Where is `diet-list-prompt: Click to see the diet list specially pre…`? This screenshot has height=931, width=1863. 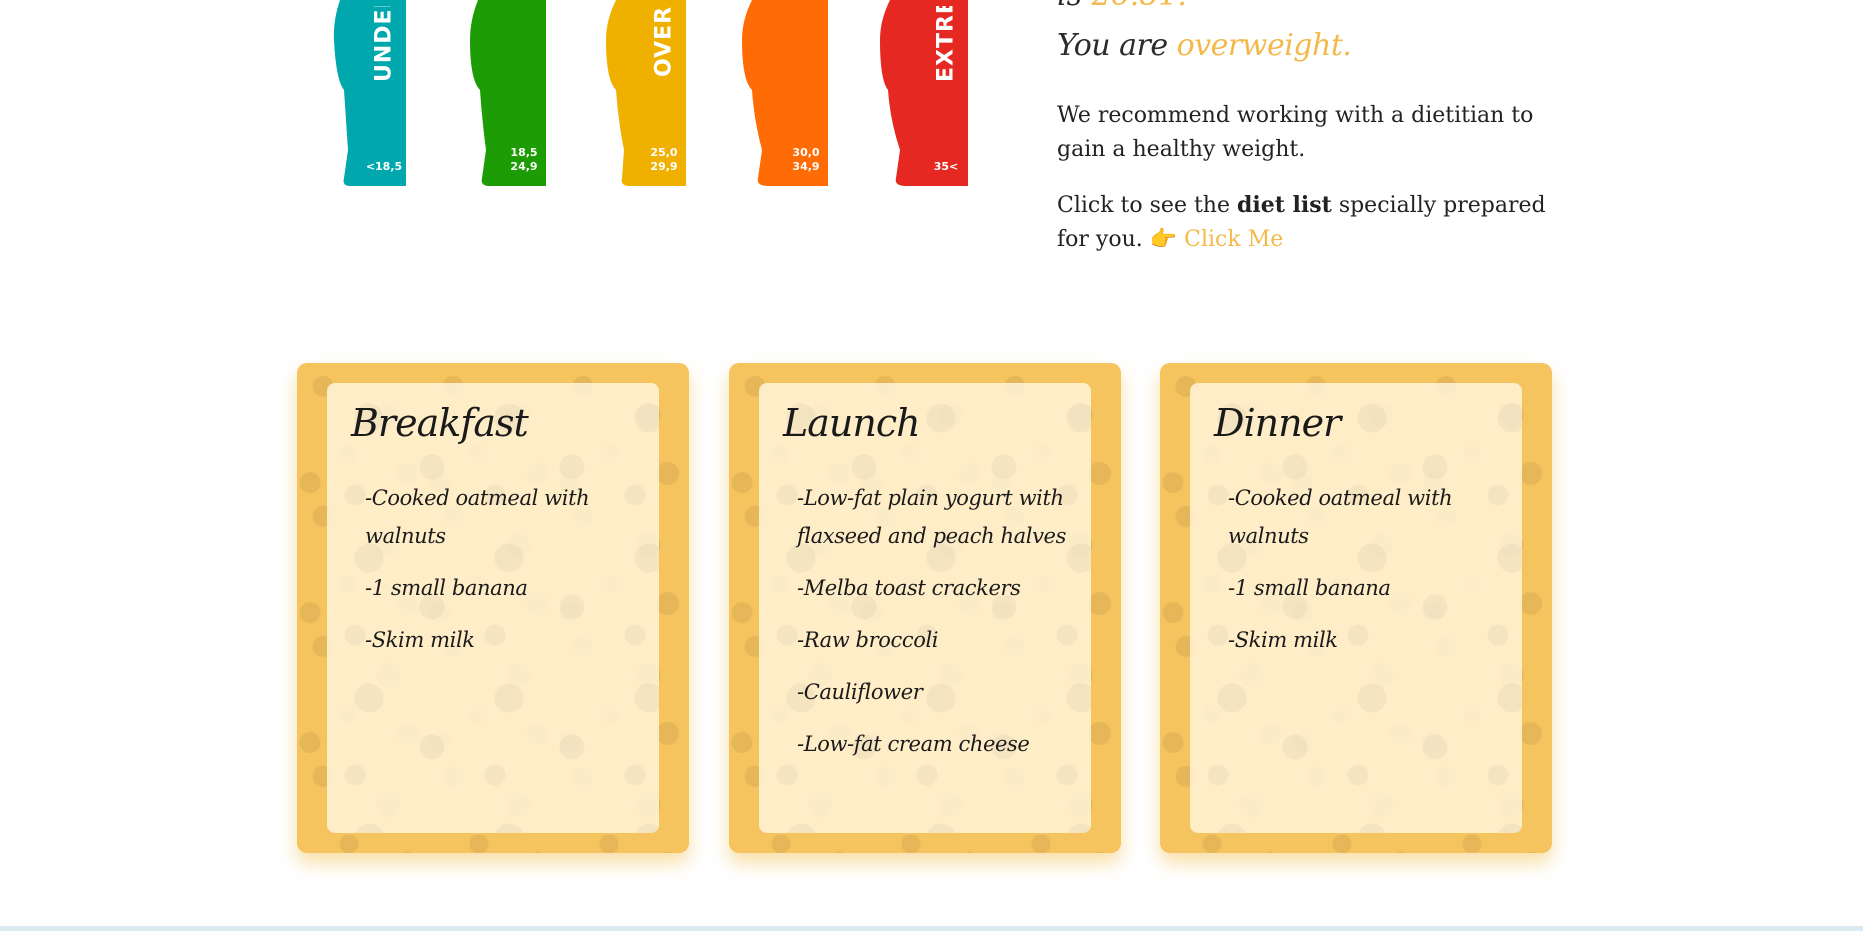 diet-list-prompt: Click to see the diet list specially pre… is located at coordinates (1307, 222).